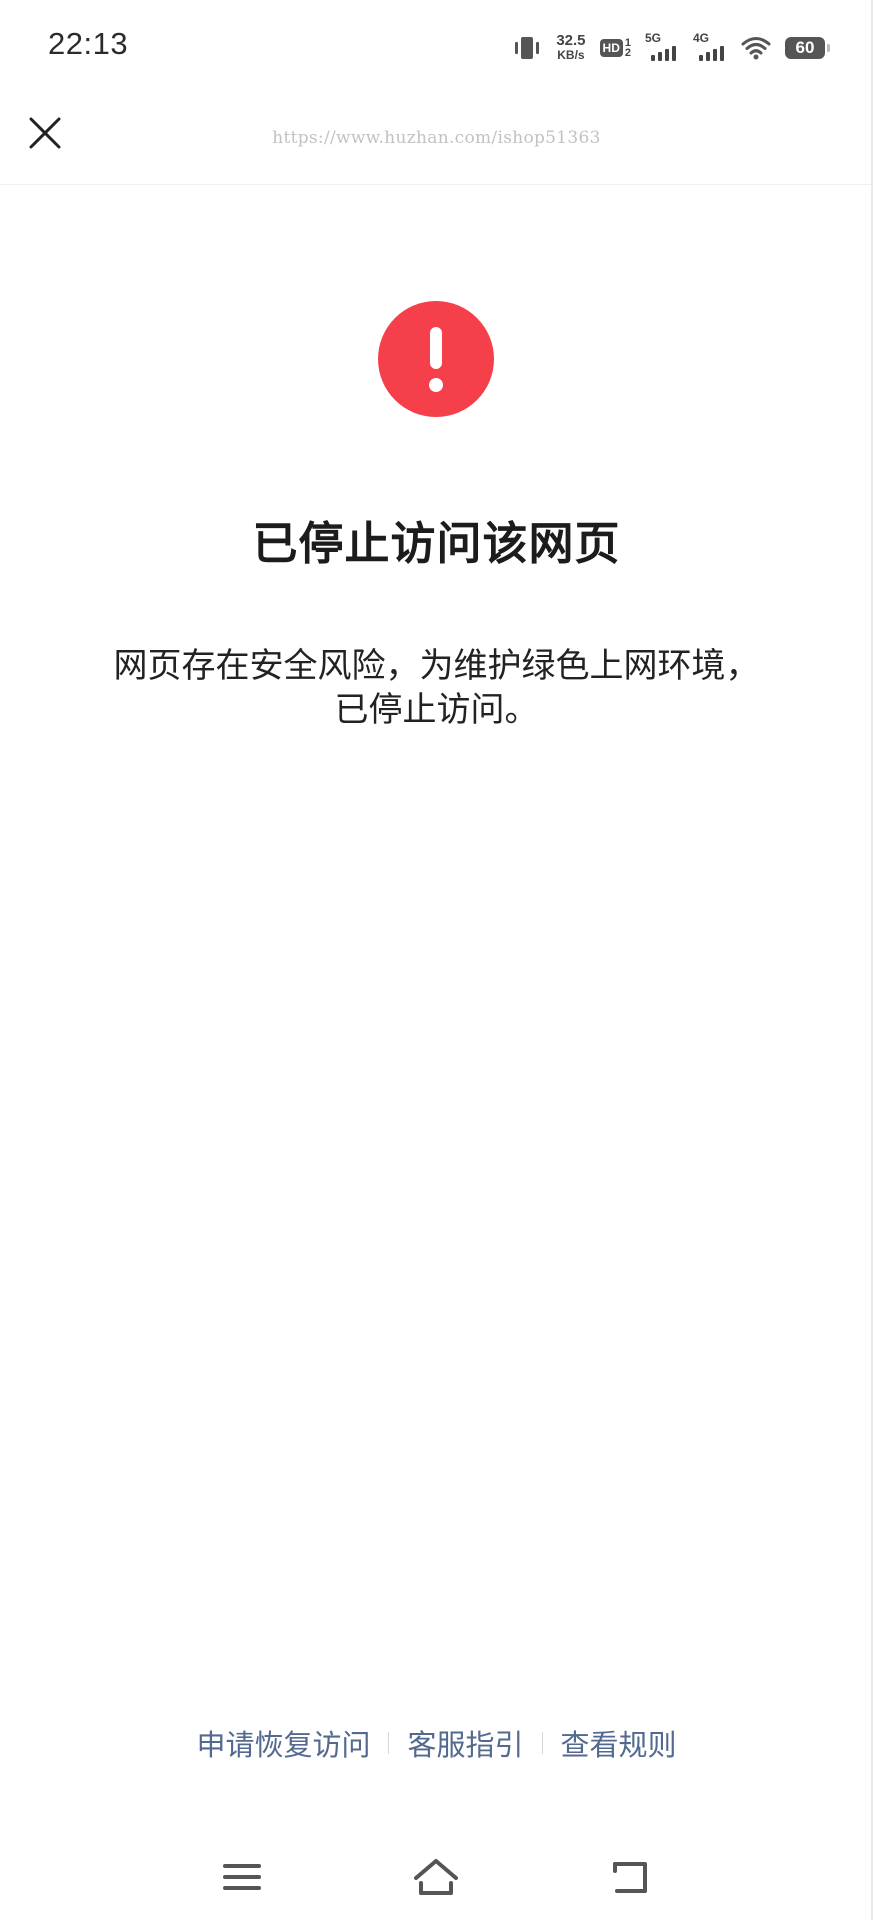 The height and width of the screenshot is (1920, 873). I want to click on signal-4g-icon: 4G, so click(710, 47).